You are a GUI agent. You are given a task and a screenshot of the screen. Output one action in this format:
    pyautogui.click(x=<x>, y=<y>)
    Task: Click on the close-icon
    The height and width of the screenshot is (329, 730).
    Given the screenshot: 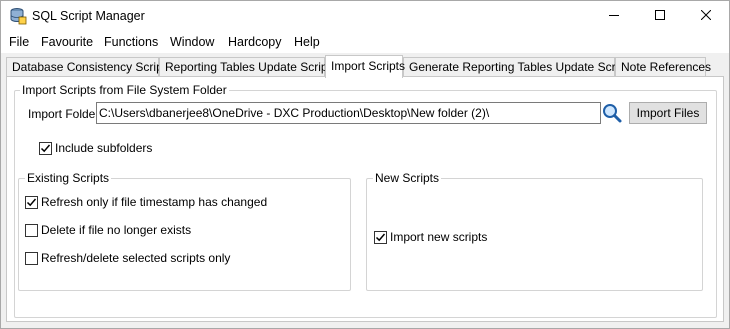 What is the action you would take?
    pyautogui.click(x=706, y=16)
    